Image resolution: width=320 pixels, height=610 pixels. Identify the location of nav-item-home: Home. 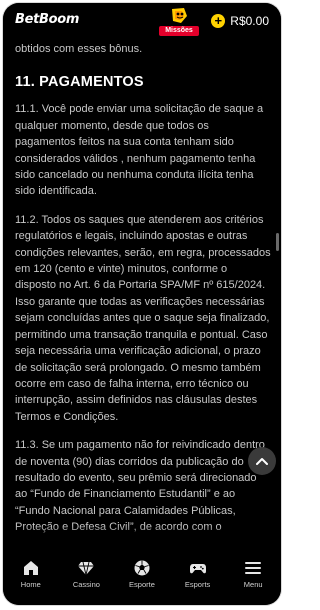
(31, 567).